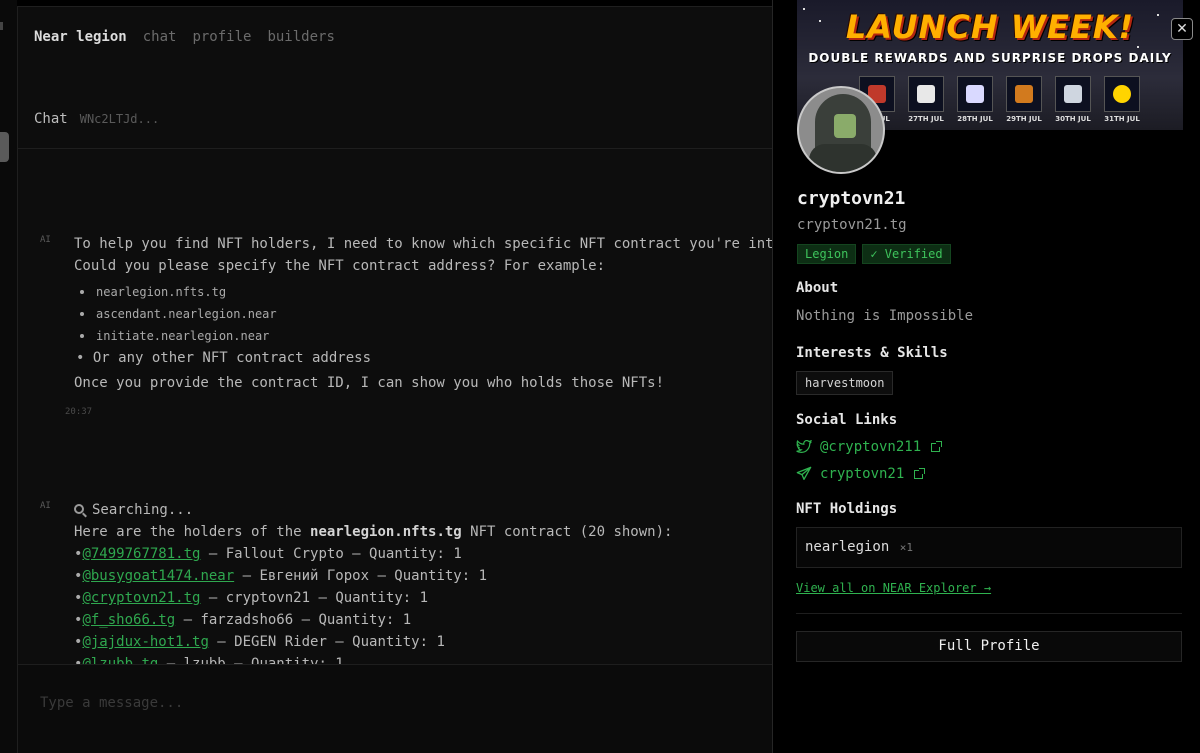 Image resolution: width=1200 pixels, height=753 pixels. Describe the element at coordinates (80, 37) in the screenshot. I see `brand-logo-text: Near legion` at that location.